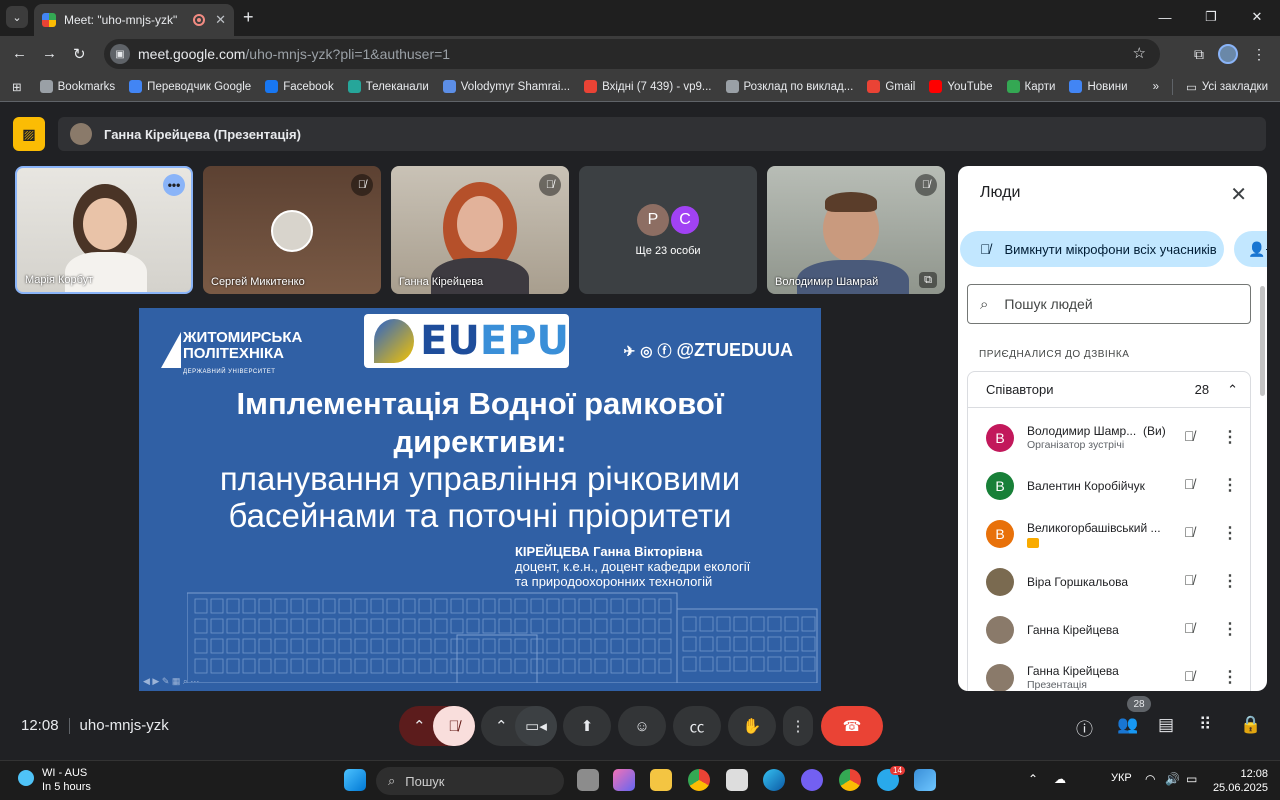 This screenshot has width=1280, height=800. Describe the element at coordinates (355, 780) in the screenshot. I see `start-icon` at that location.